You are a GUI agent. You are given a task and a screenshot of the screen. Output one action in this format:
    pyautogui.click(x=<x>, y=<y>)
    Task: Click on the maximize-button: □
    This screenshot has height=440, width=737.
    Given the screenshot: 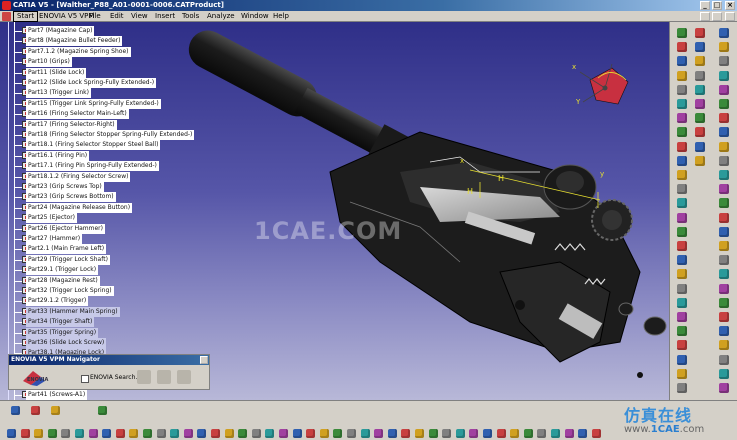 What is the action you would take?
    pyautogui.click(x=717, y=5)
    